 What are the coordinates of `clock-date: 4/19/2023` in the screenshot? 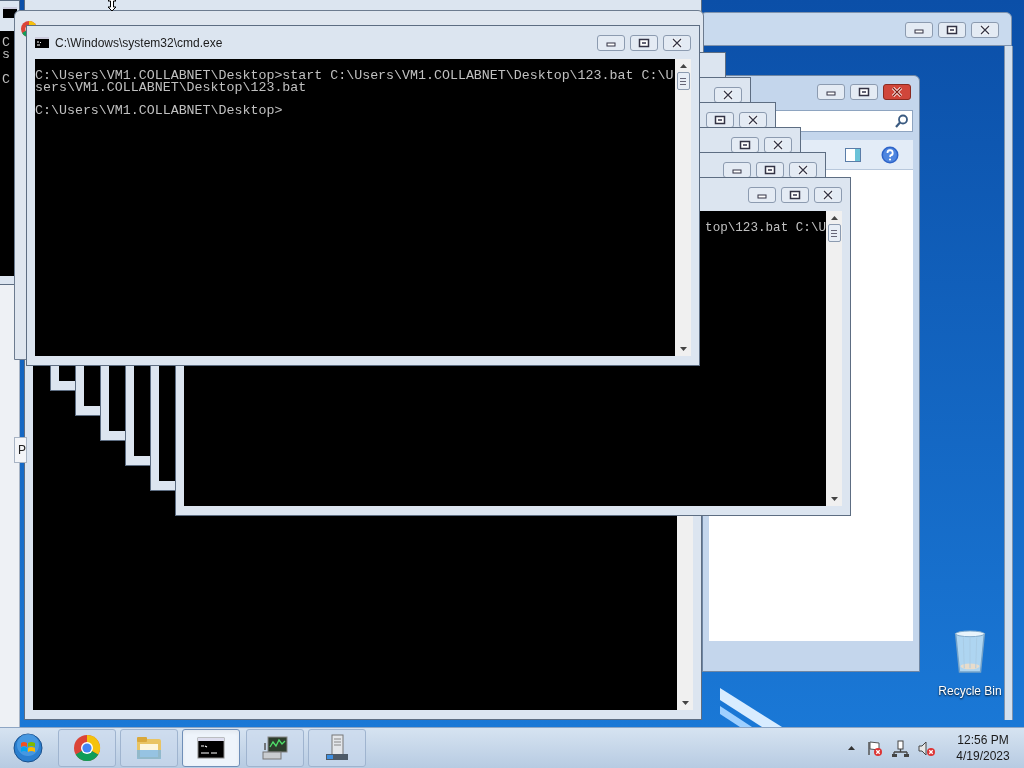 It's located at (983, 756).